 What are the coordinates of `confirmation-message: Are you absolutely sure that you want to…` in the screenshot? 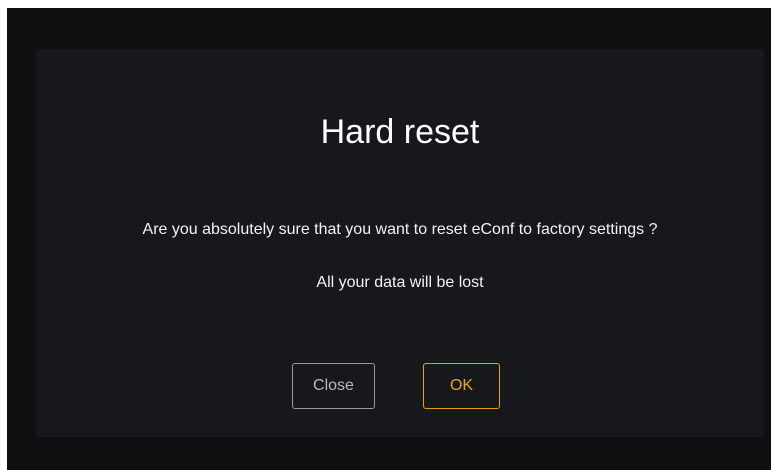 It's located at (400, 229).